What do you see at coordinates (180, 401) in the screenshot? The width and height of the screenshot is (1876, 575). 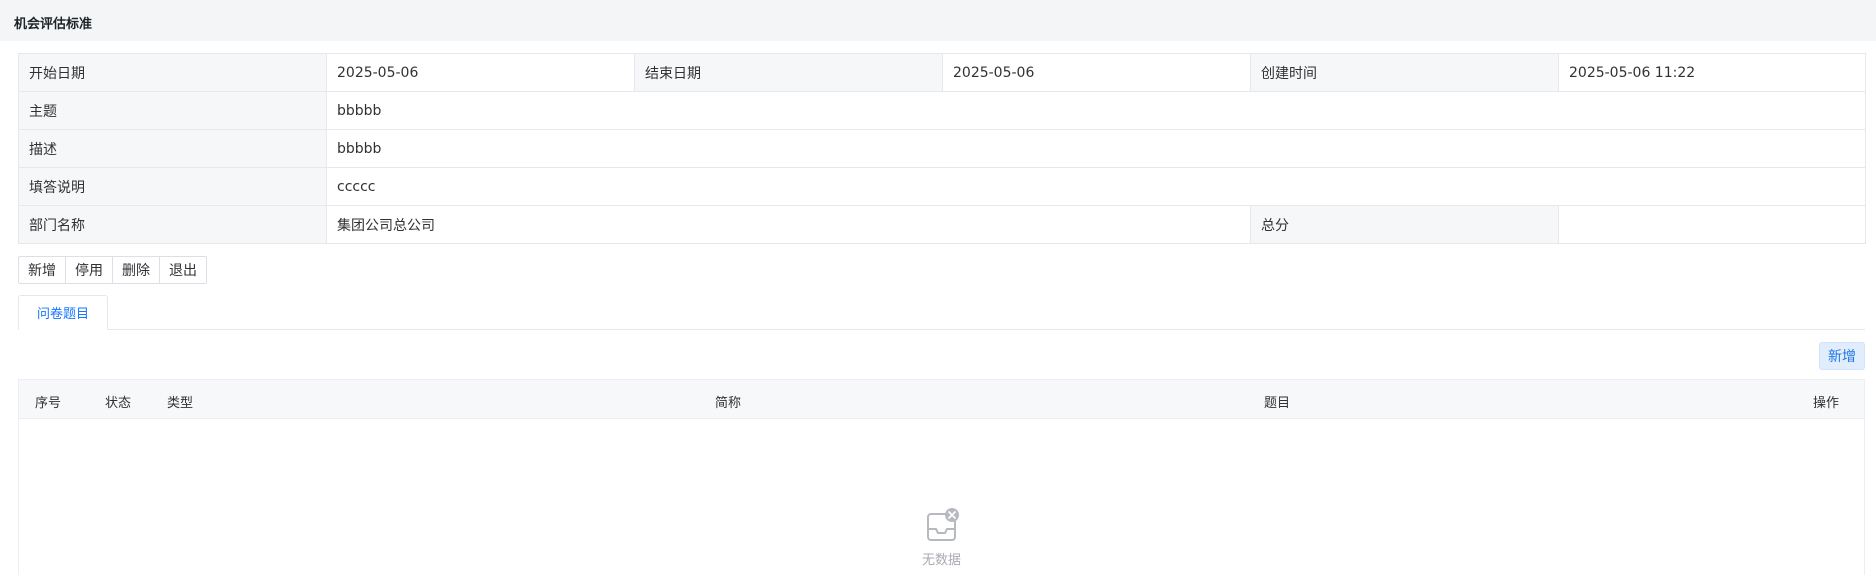 I see `column-header-type: 类型` at bounding box center [180, 401].